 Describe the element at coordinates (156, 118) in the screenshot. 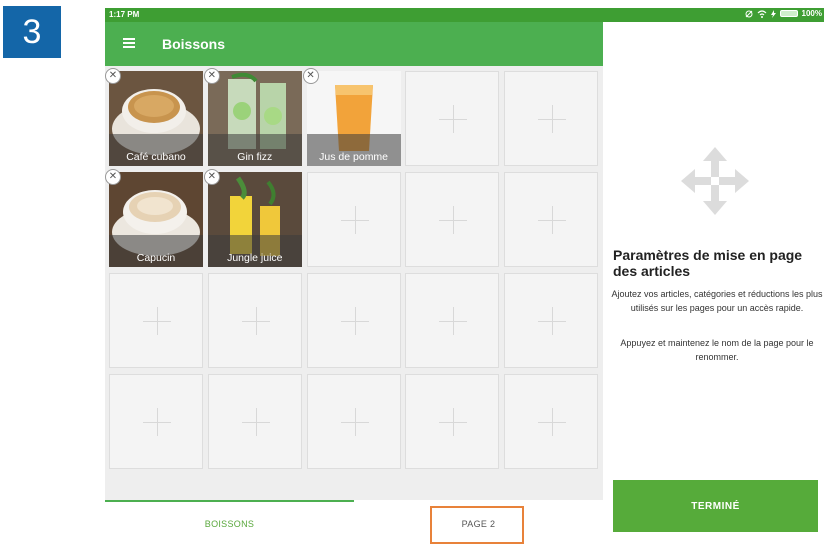

I see `item-tile: Café cubano` at that location.